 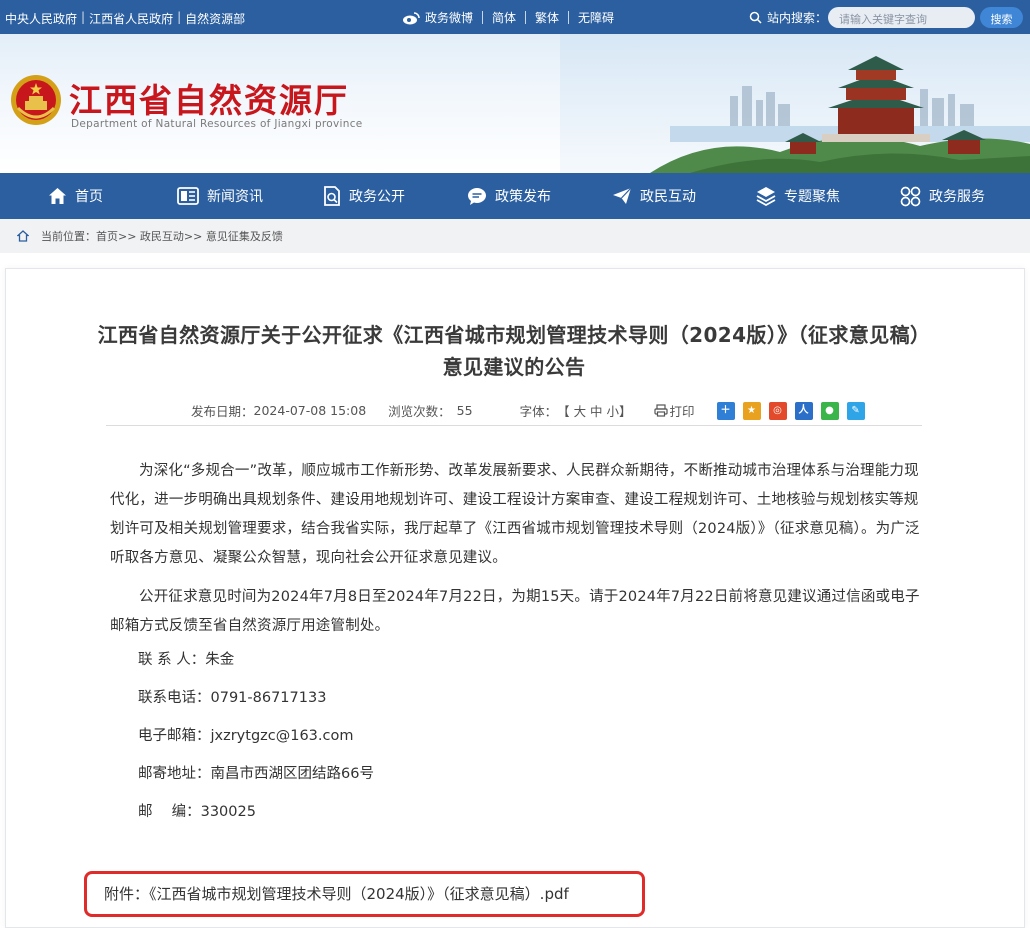 I want to click on nav-item-gov-affairs: 政务公开, so click(x=364, y=196).